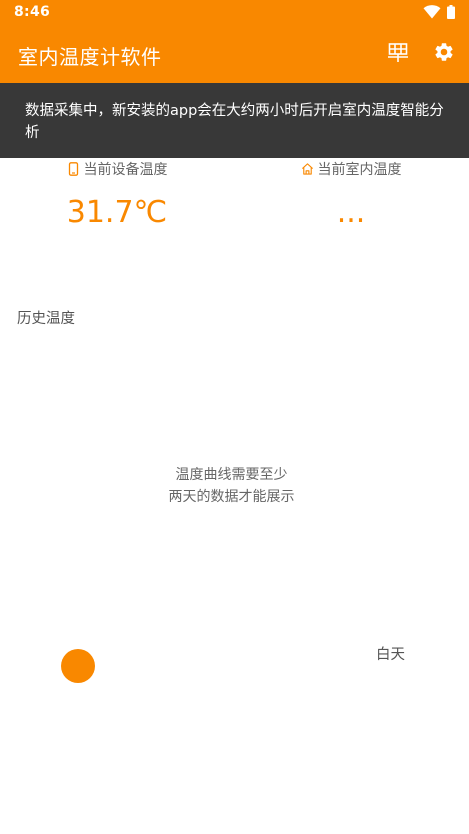  I want to click on status-icons, so click(439, 12).